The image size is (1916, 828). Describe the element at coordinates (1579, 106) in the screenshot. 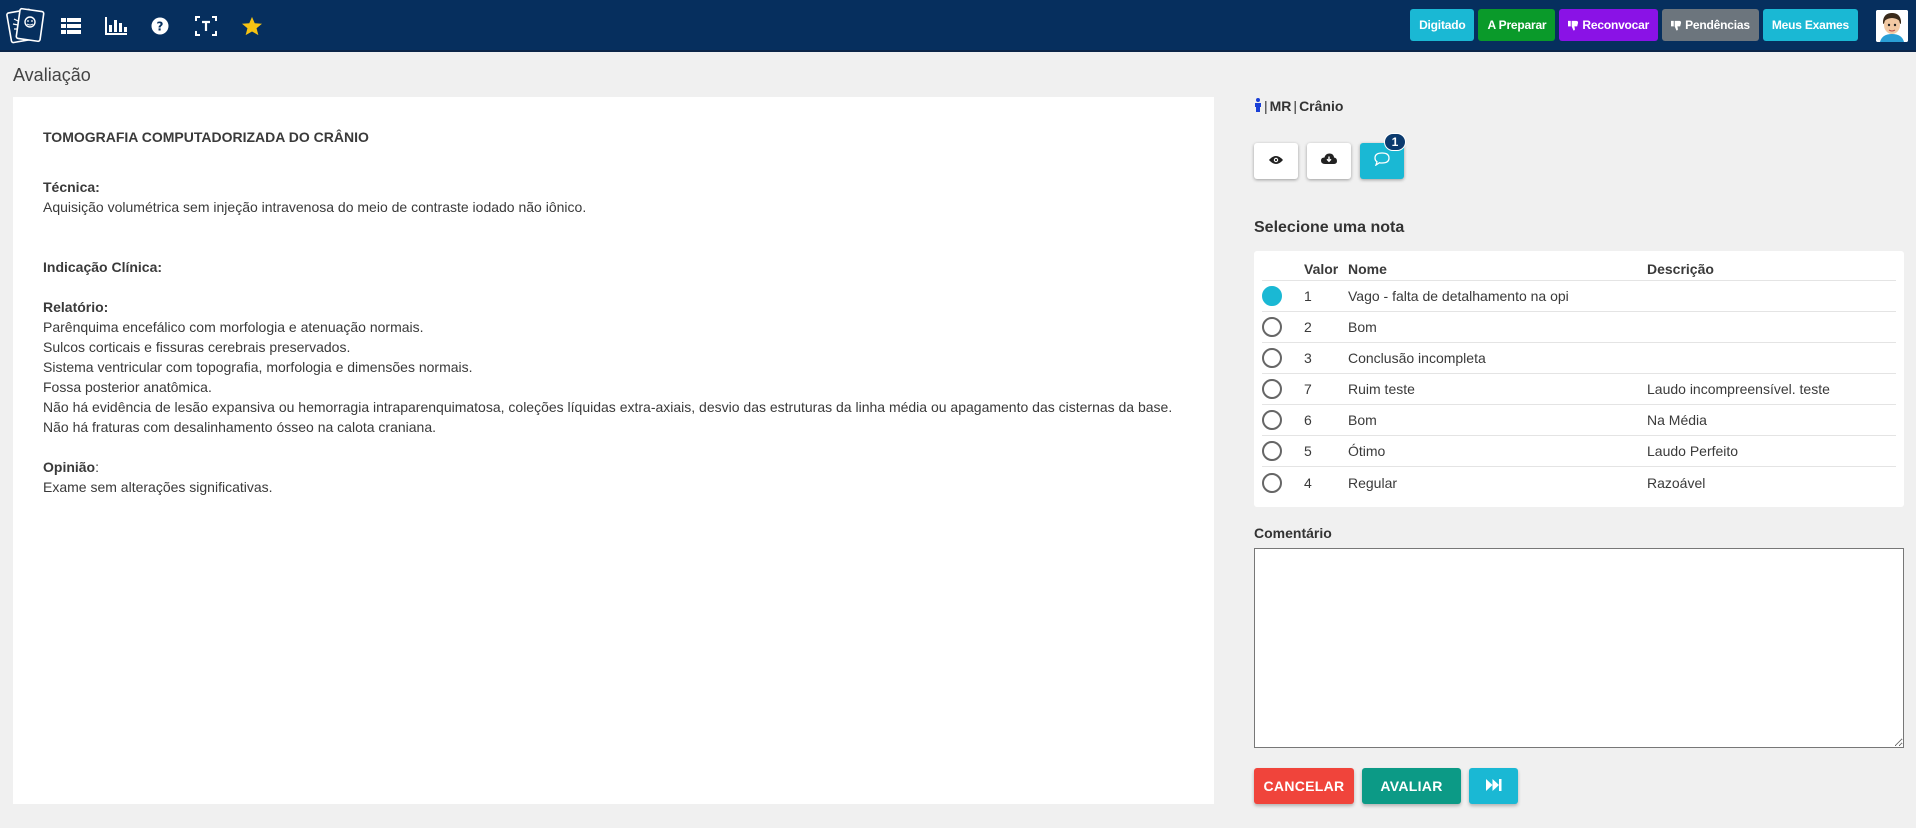

I see `exam-info: | MR | Crânio` at that location.